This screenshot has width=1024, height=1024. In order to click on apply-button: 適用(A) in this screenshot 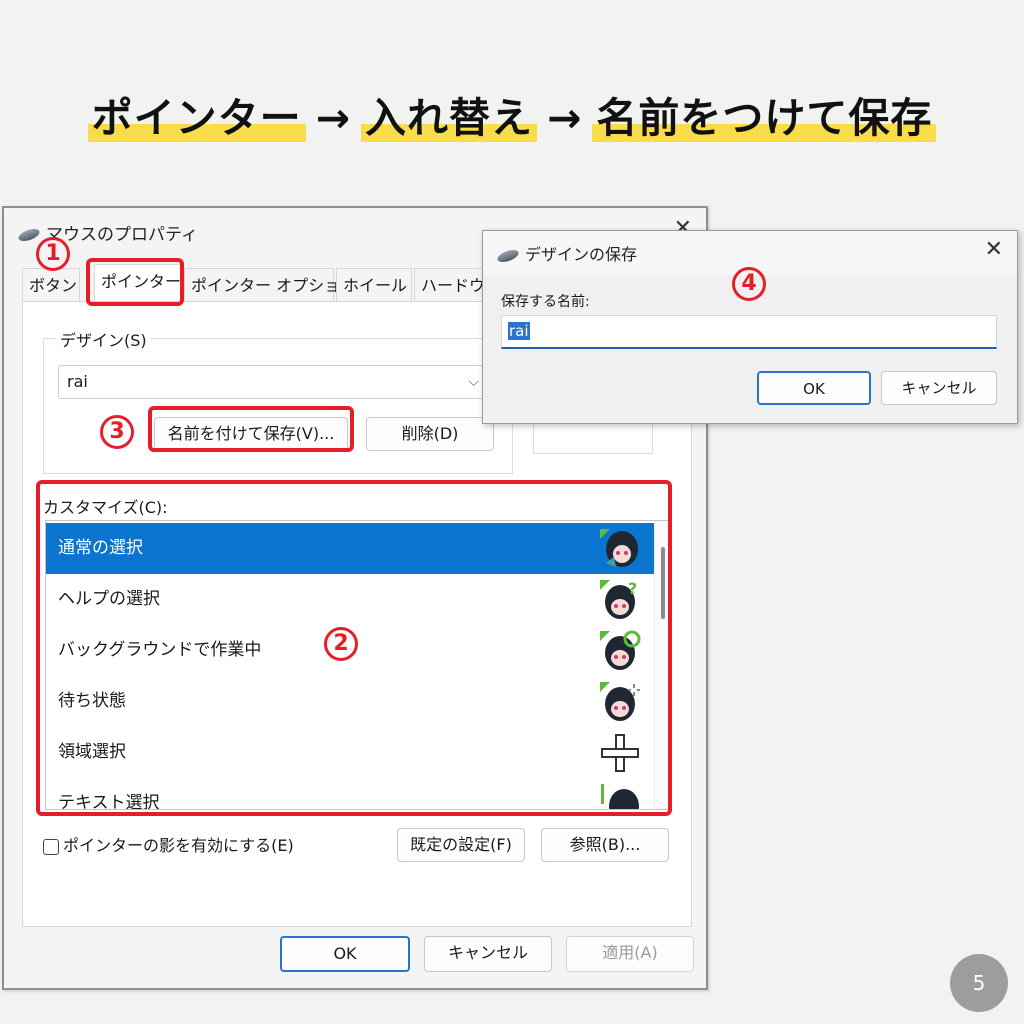, I will do `click(630, 954)`.